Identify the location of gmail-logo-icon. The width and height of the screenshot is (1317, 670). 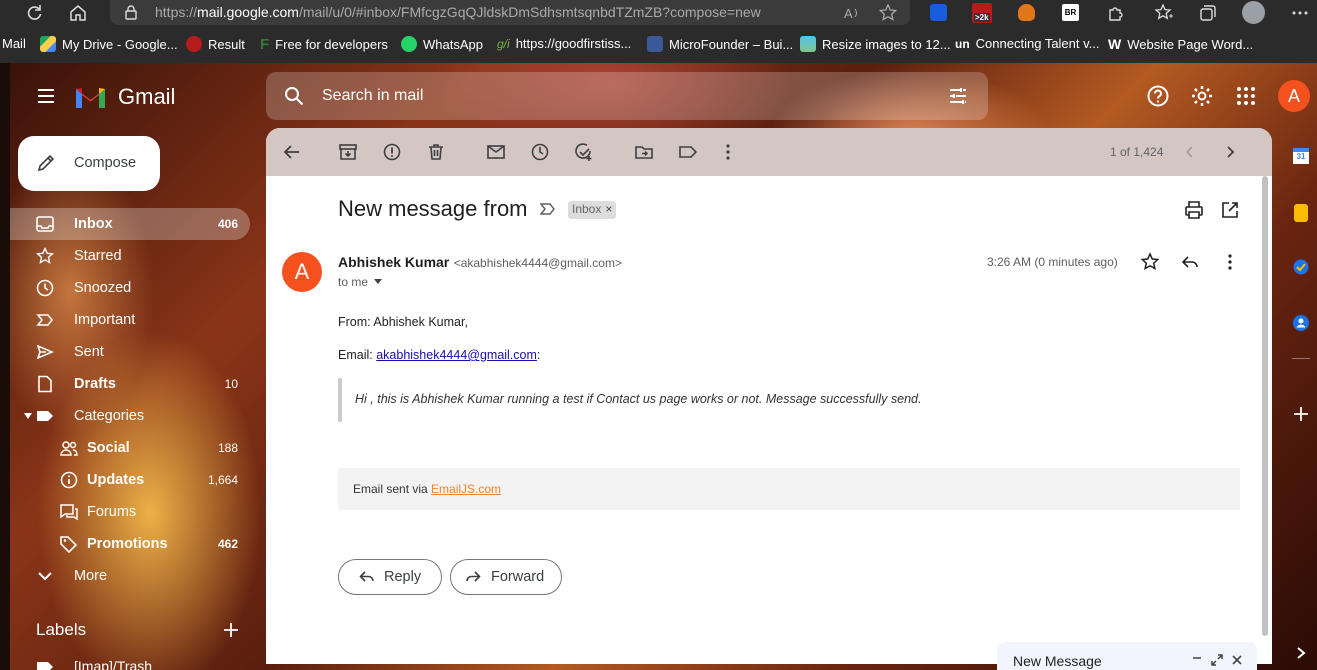
(90, 96).